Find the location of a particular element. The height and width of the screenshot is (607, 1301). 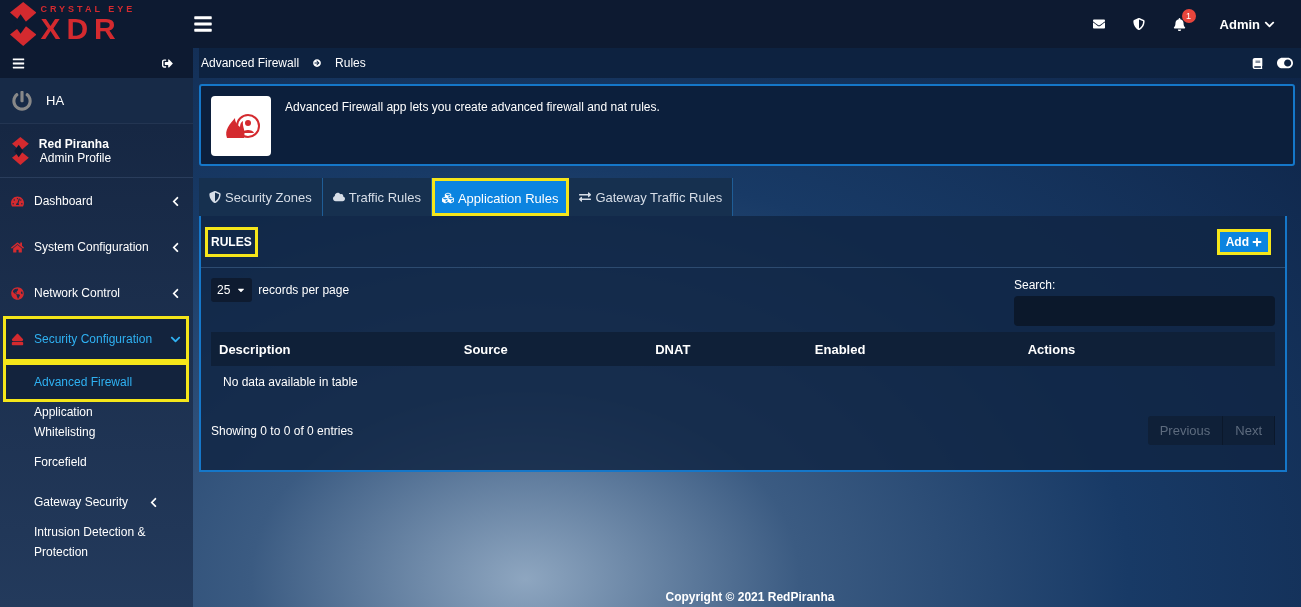

column-header: Actions is located at coordinates (1147, 349).